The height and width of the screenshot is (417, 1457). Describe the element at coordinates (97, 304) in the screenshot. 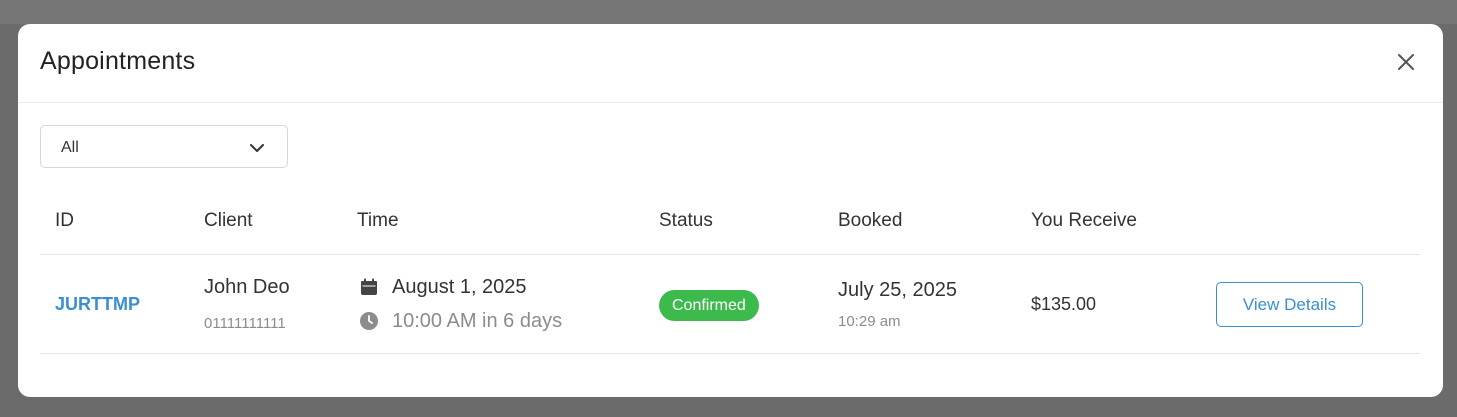

I see `appointment-id-link: JURTTMP` at that location.